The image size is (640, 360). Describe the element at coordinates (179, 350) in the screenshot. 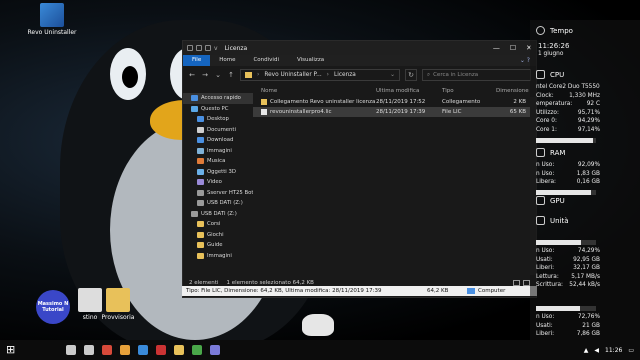

I see `file-explorer-icon` at that location.